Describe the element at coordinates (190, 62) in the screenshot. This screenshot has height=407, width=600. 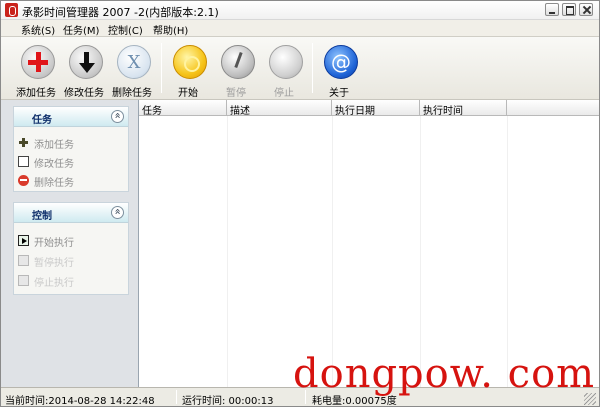
I see `start-disc-icon` at that location.